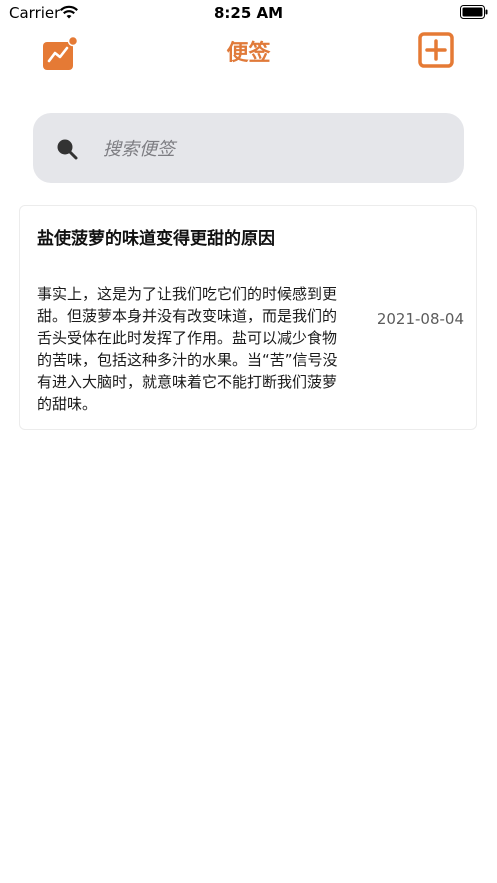 This screenshot has width=497, height=883. Describe the element at coordinates (67, 149) in the screenshot. I see `search-icon` at that location.